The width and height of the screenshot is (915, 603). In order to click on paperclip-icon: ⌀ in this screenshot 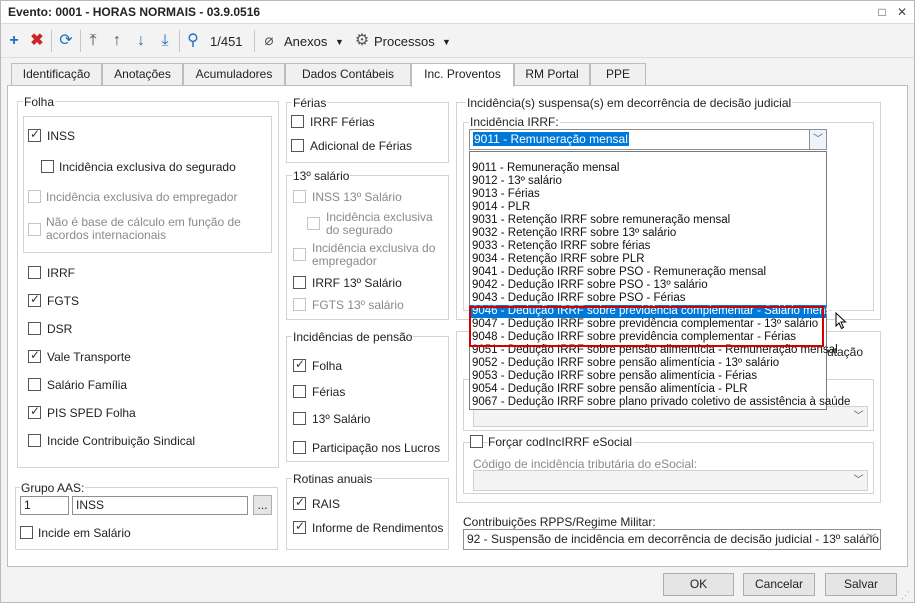, I will do `click(269, 41)`.